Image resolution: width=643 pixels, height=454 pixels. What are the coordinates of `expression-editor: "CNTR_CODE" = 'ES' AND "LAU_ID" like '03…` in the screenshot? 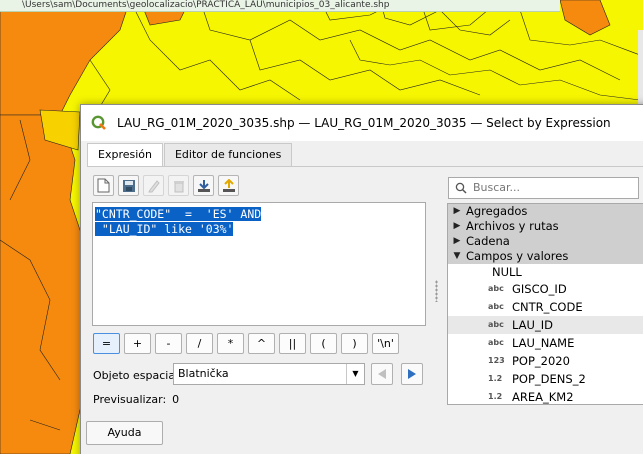 It's located at (259, 264).